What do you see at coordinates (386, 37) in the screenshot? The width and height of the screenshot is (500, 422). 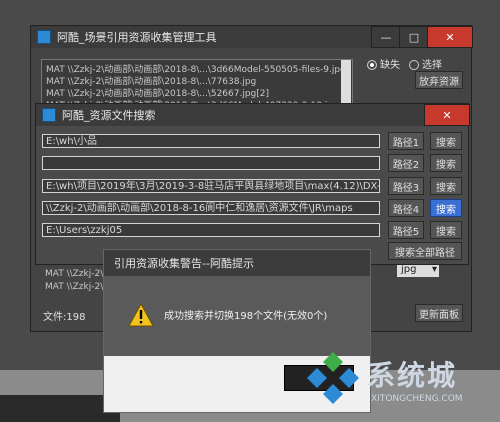 I see `minimize-button: —` at bounding box center [386, 37].